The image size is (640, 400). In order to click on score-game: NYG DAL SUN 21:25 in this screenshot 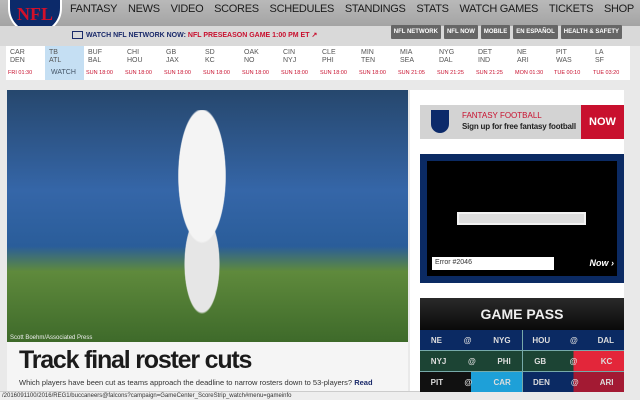, I will do `click(454, 63)`.